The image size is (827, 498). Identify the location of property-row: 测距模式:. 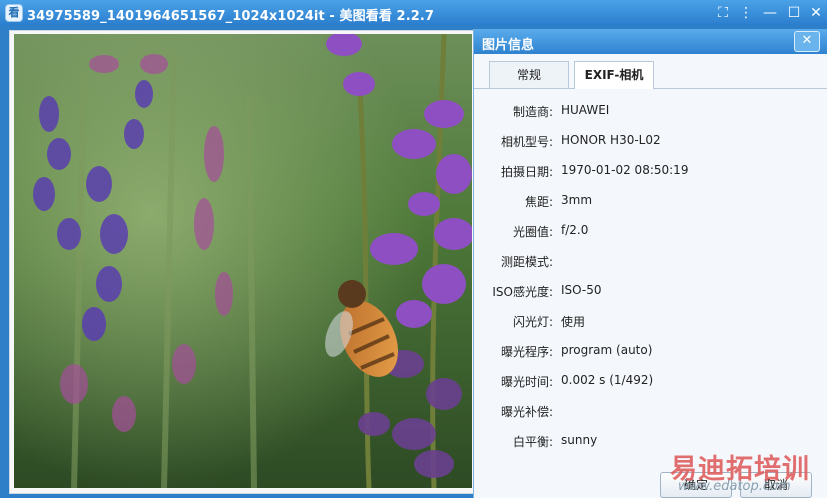
(650, 263).